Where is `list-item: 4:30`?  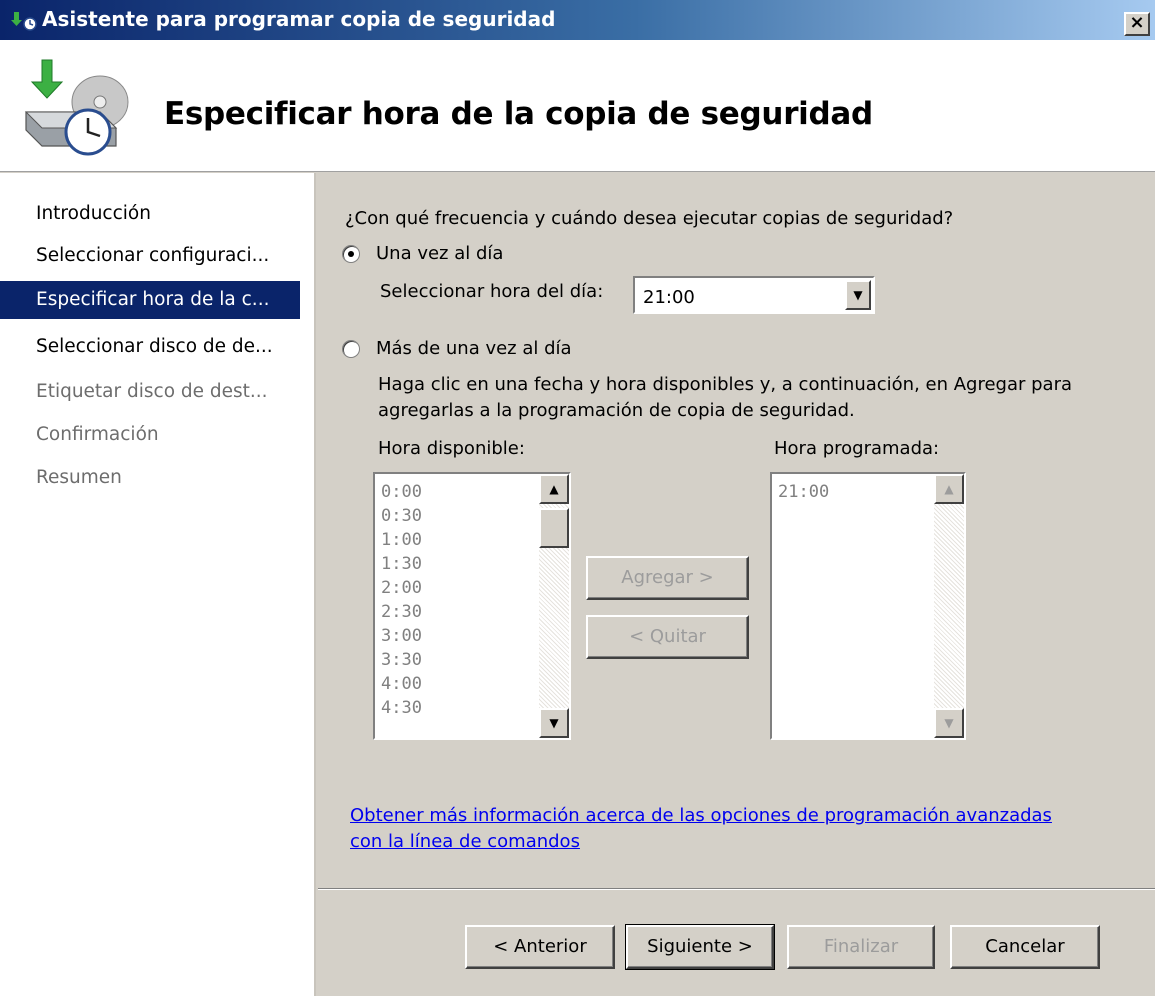 list-item: 4:30 is located at coordinates (401, 708).